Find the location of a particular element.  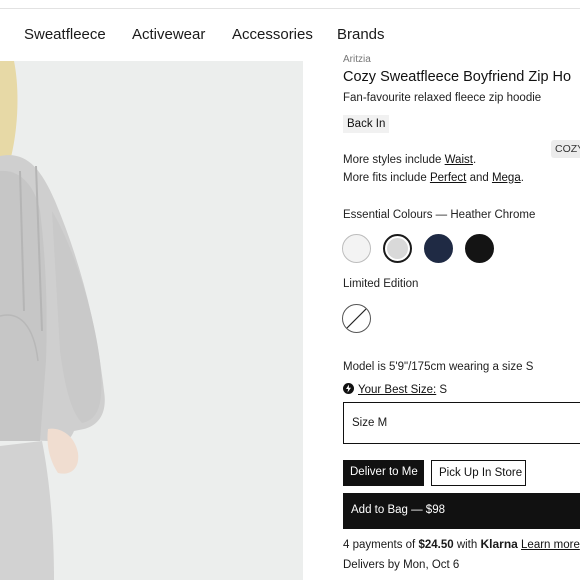

klarna-prefix: 4 payments of is located at coordinates (381, 545).